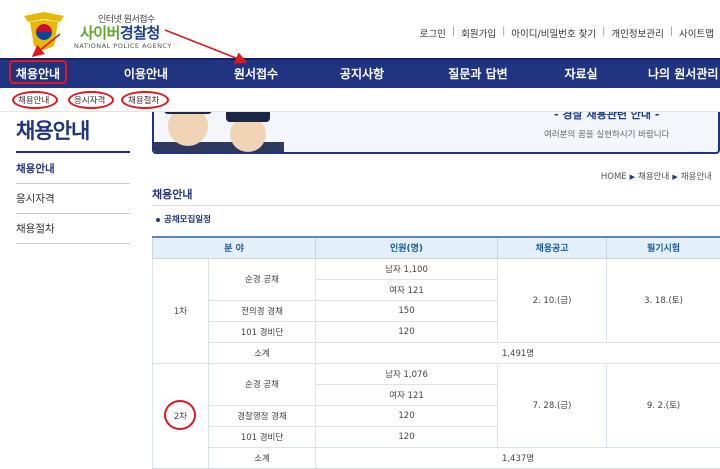  Describe the element at coordinates (552, 300) in the screenshot. I see `round1-notice: 2. 10.(금)` at that location.